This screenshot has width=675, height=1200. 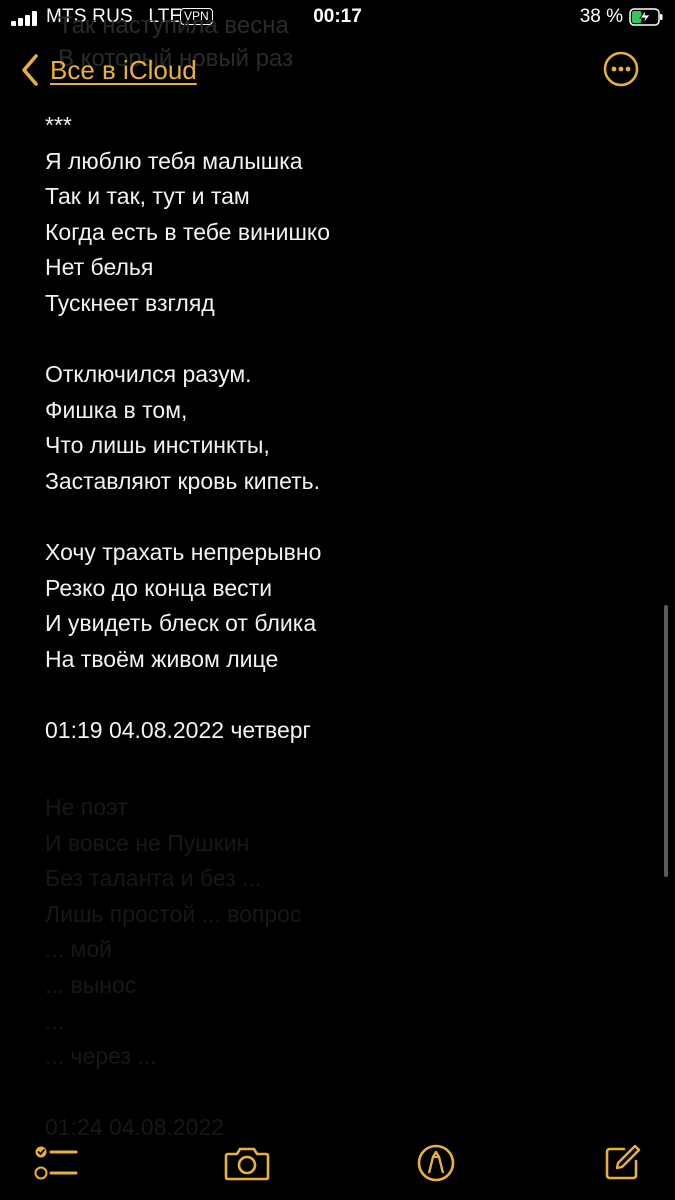 What do you see at coordinates (79, 949) in the screenshot?
I see `note-line-faded: ... мой` at bounding box center [79, 949].